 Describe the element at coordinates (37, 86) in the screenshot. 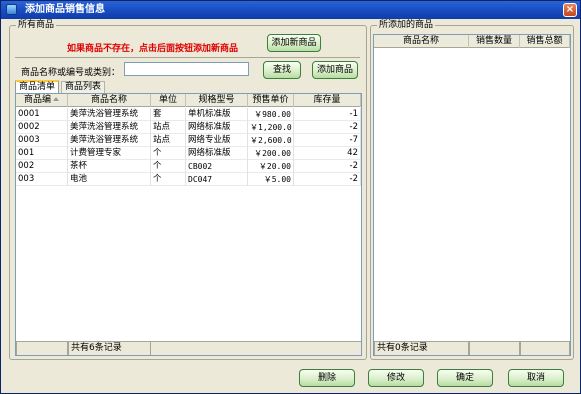

I see `tab-goods-list: 商品清单` at that location.